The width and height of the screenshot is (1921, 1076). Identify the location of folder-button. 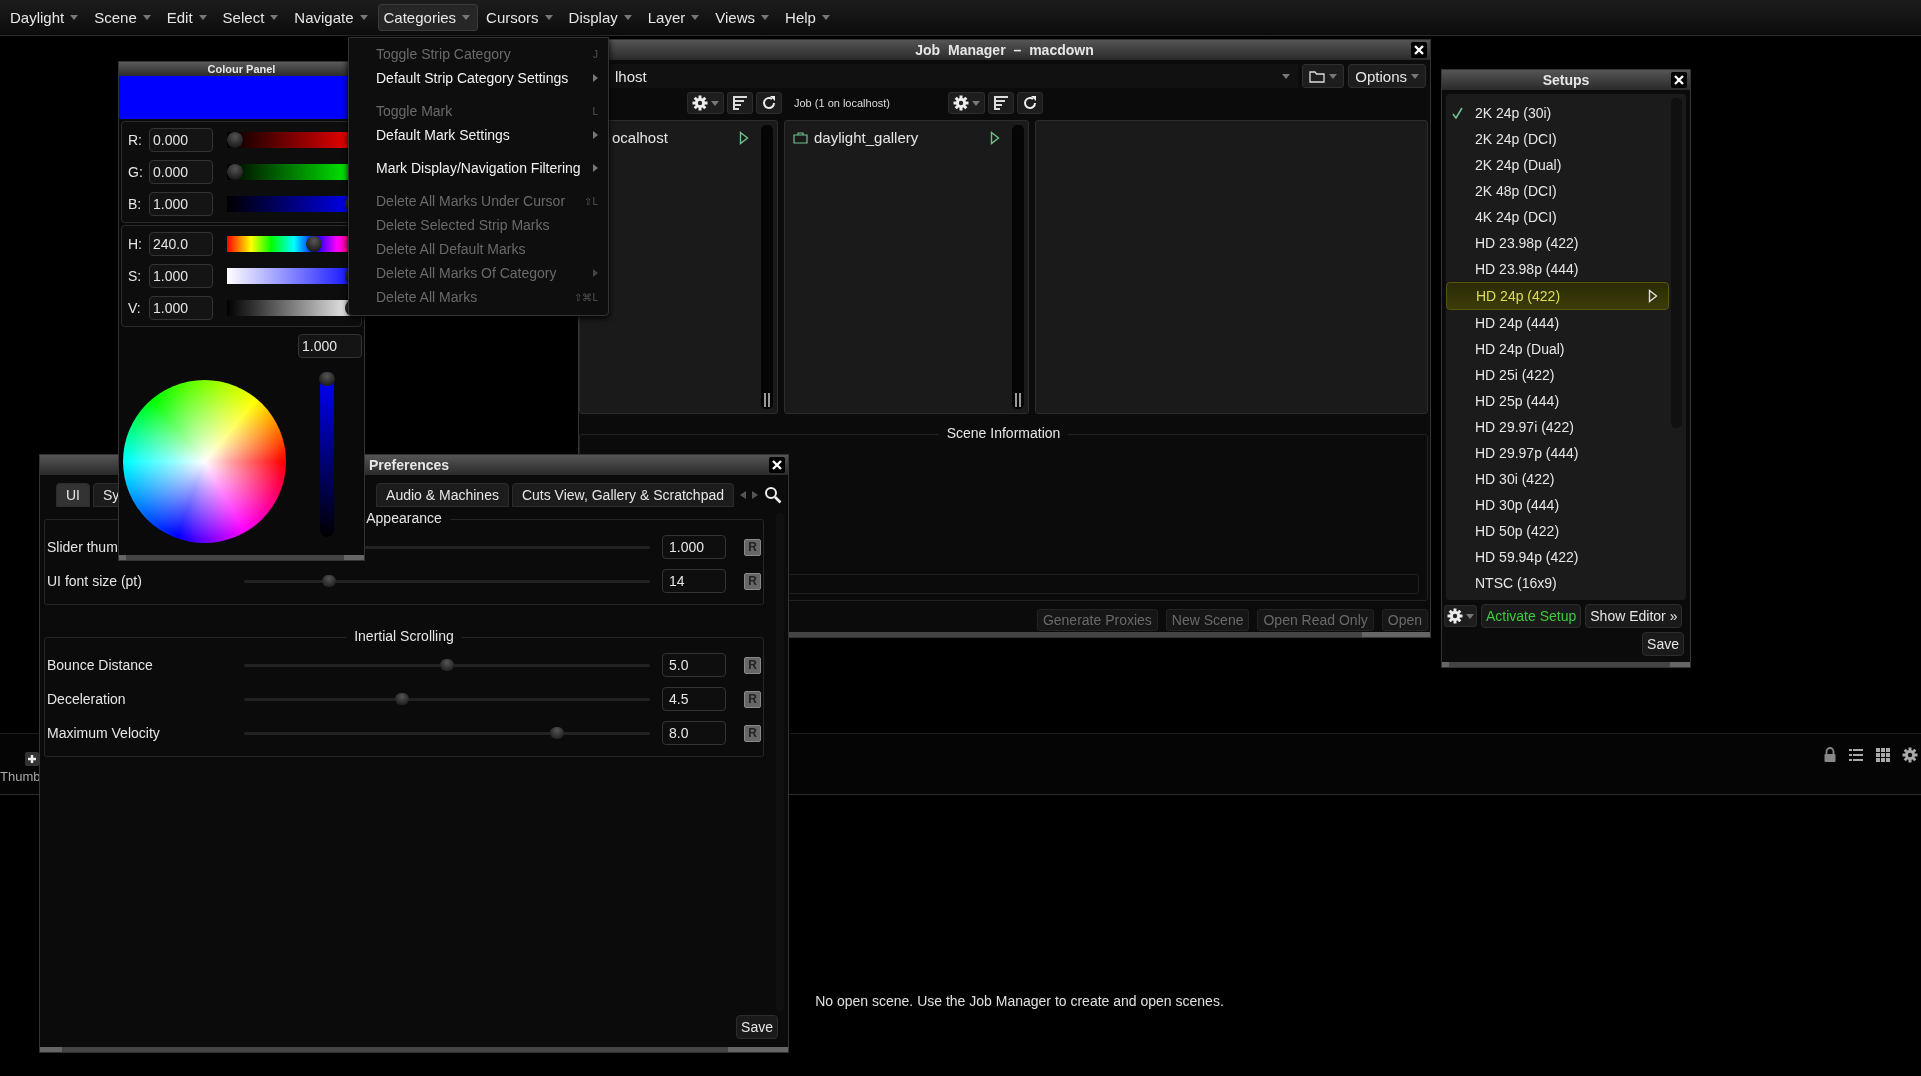
(1323, 76).